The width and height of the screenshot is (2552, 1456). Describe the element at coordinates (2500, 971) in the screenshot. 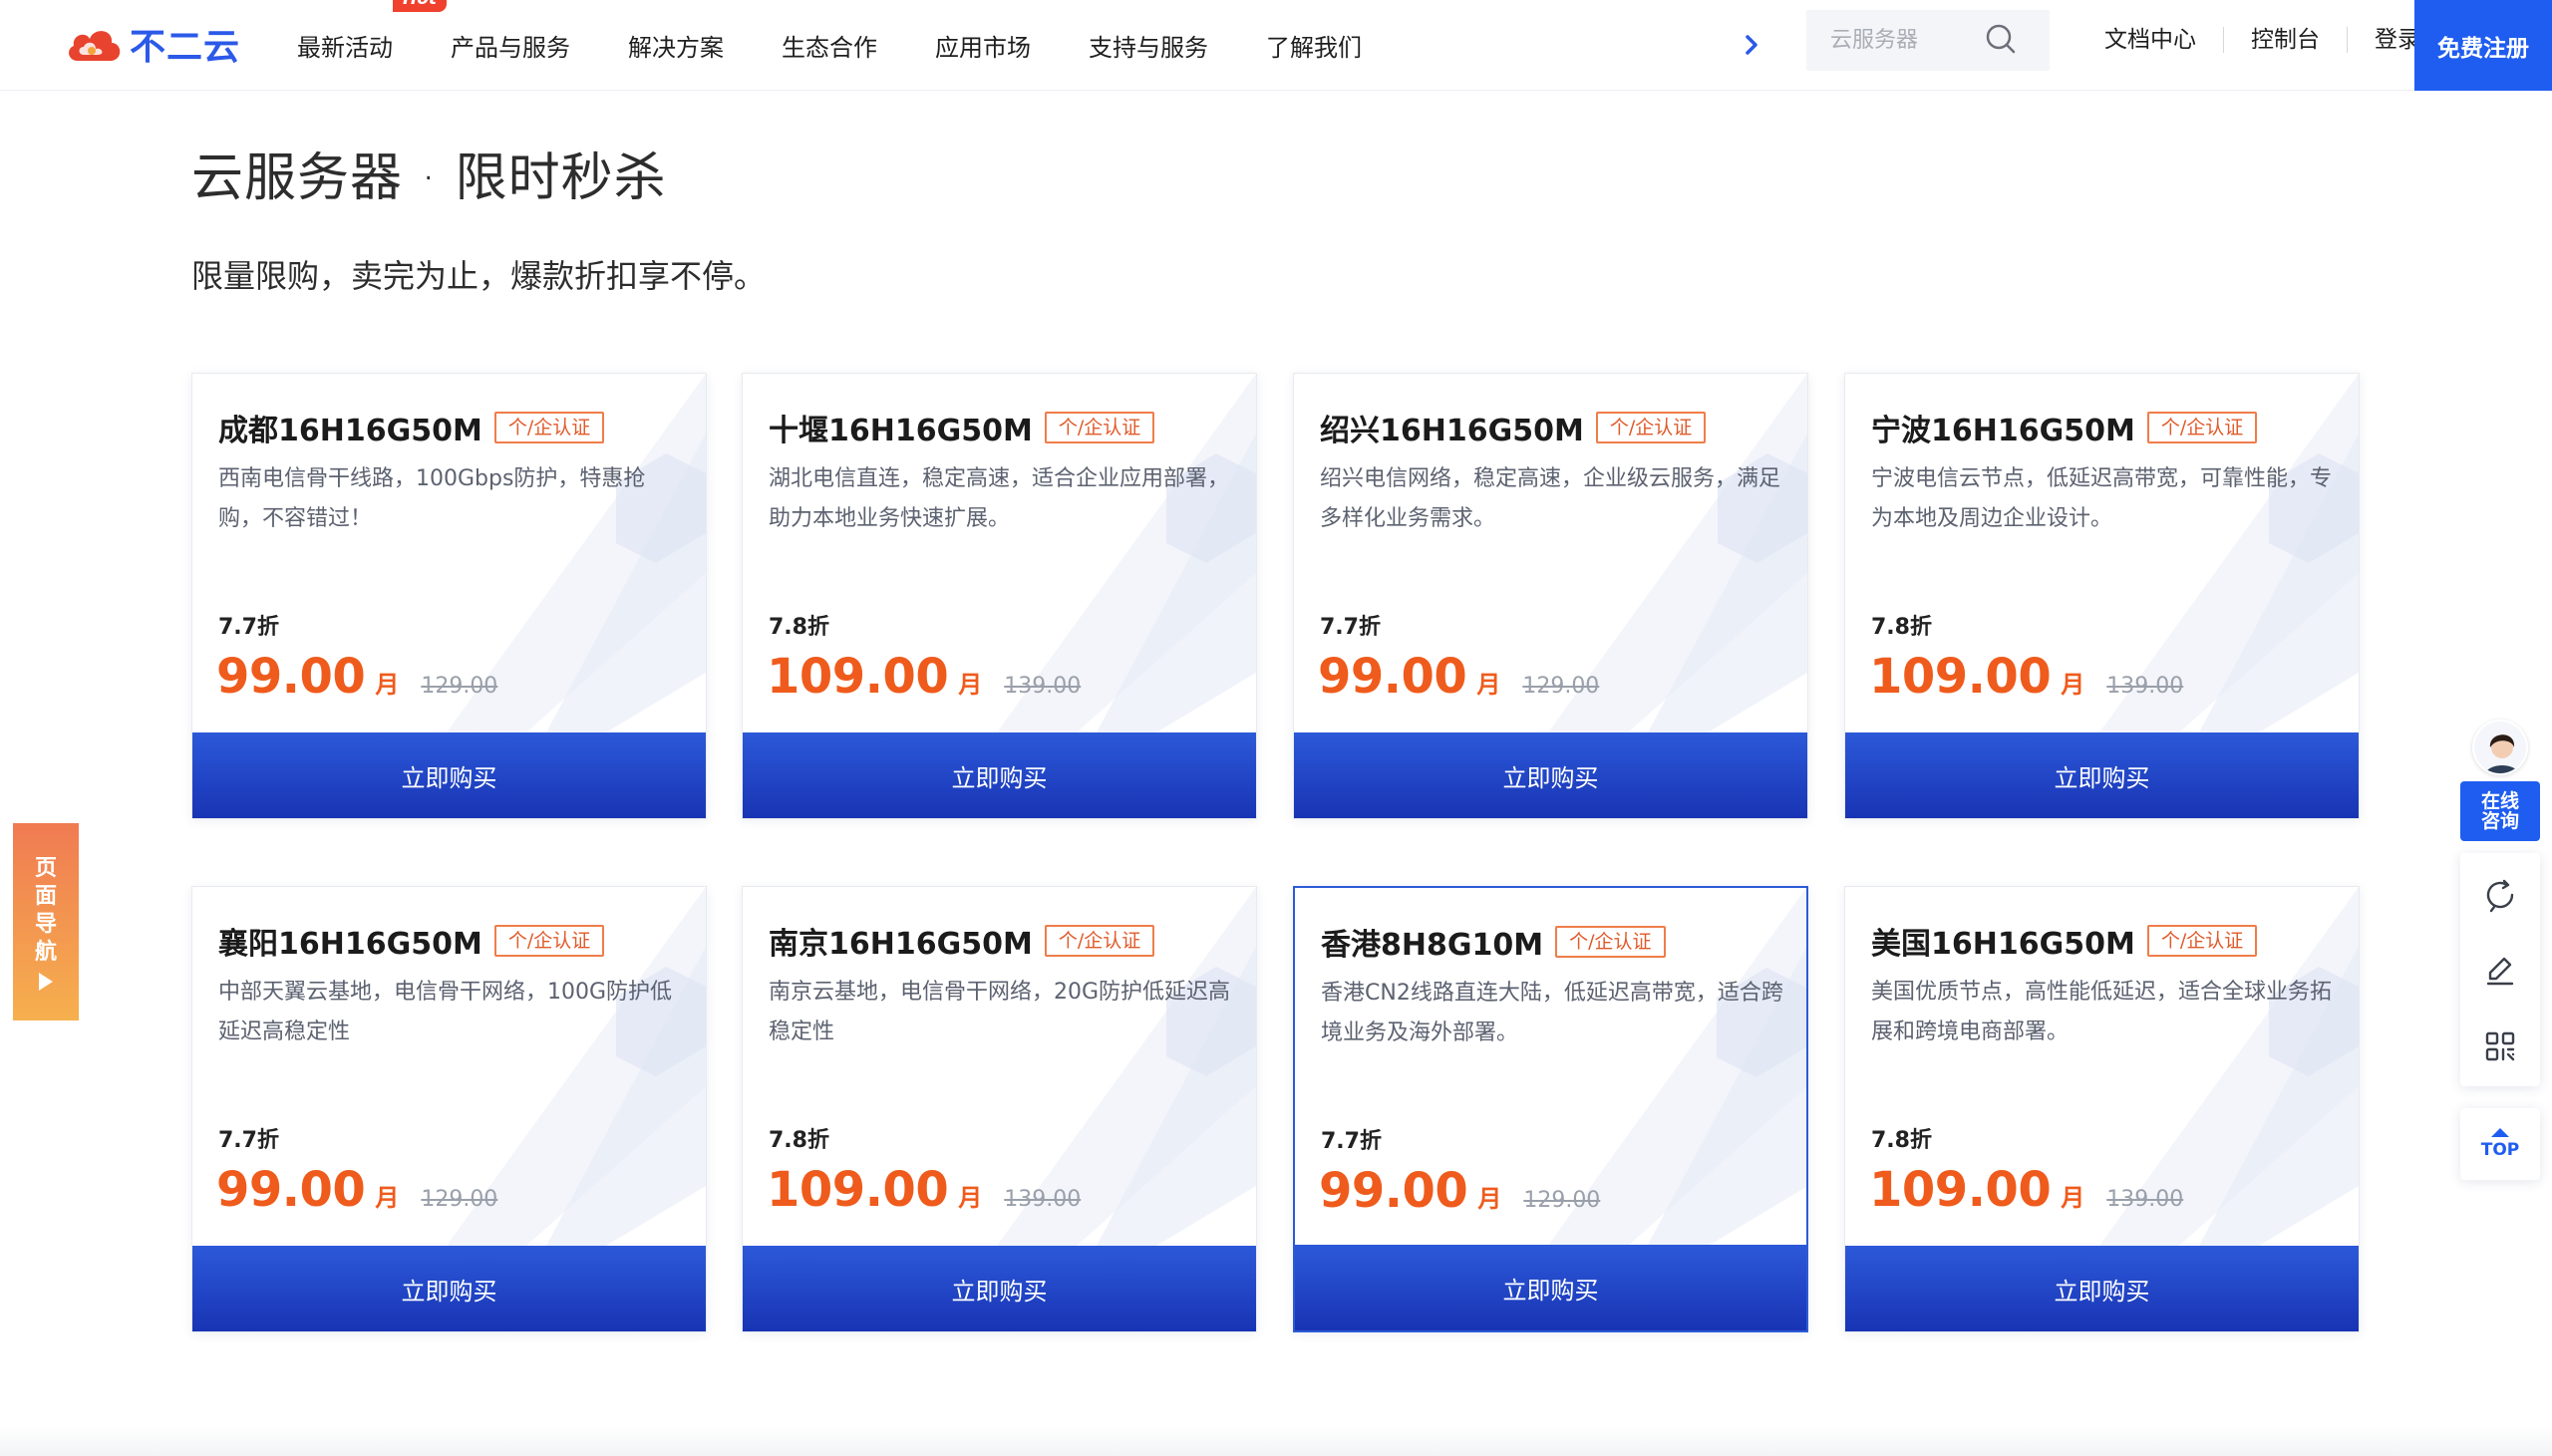

I see `edit-icon` at that location.